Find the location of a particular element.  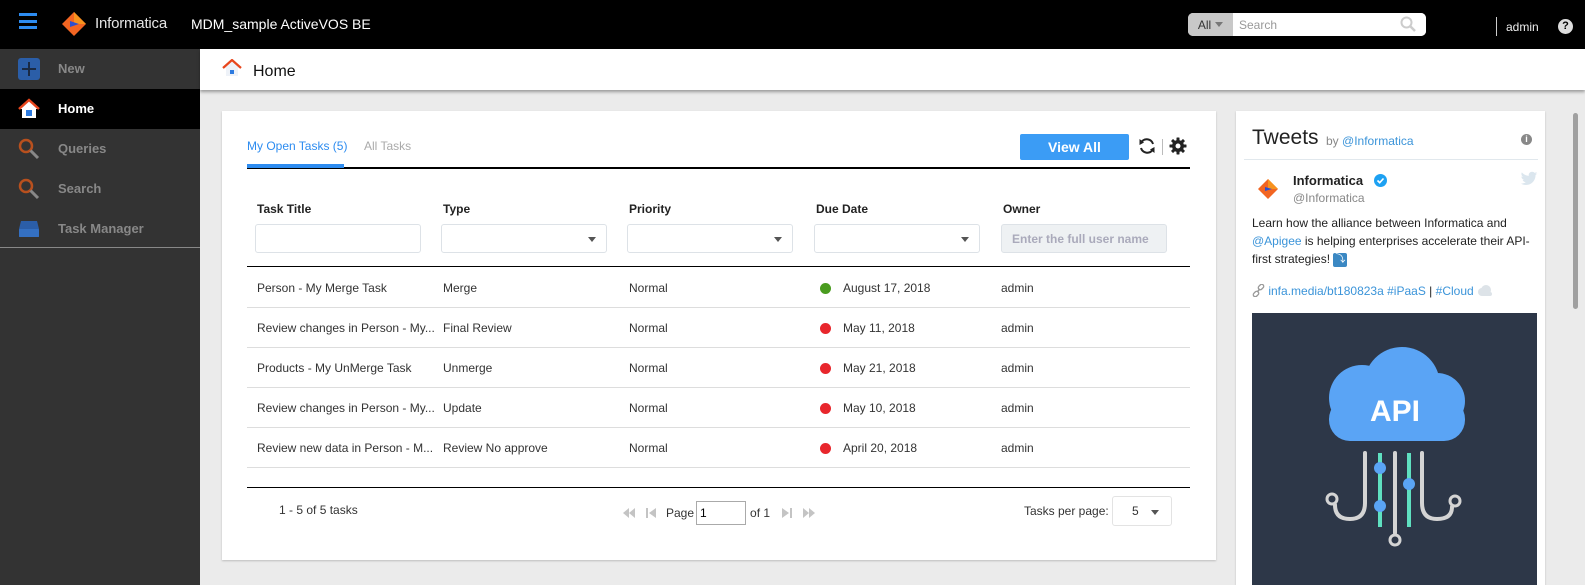

cell-due-date: May 21, 2018 is located at coordinates (879, 368).